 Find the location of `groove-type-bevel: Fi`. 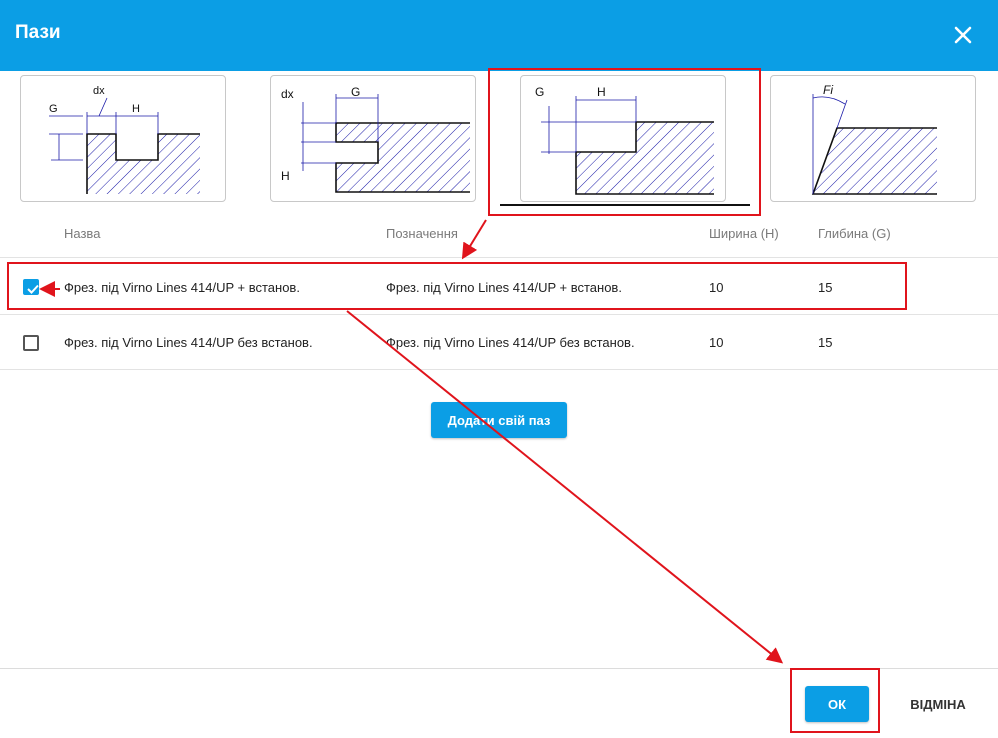

groove-type-bevel: Fi is located at coordinates (873, 138).